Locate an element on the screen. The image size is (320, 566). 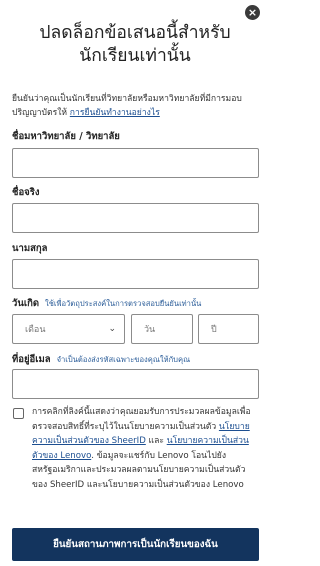
birth-day-input: วัน is located at coordinates (162, 329).